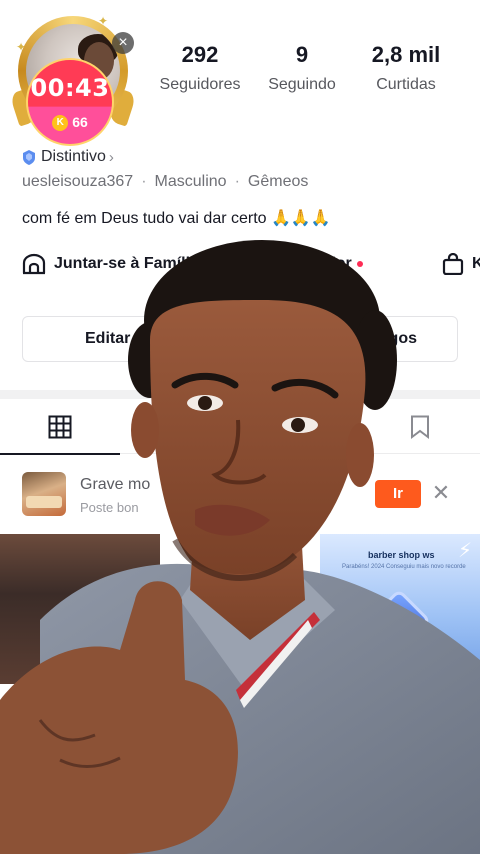  I want to click on chevron-right-icon: ›, so click(111, 157).